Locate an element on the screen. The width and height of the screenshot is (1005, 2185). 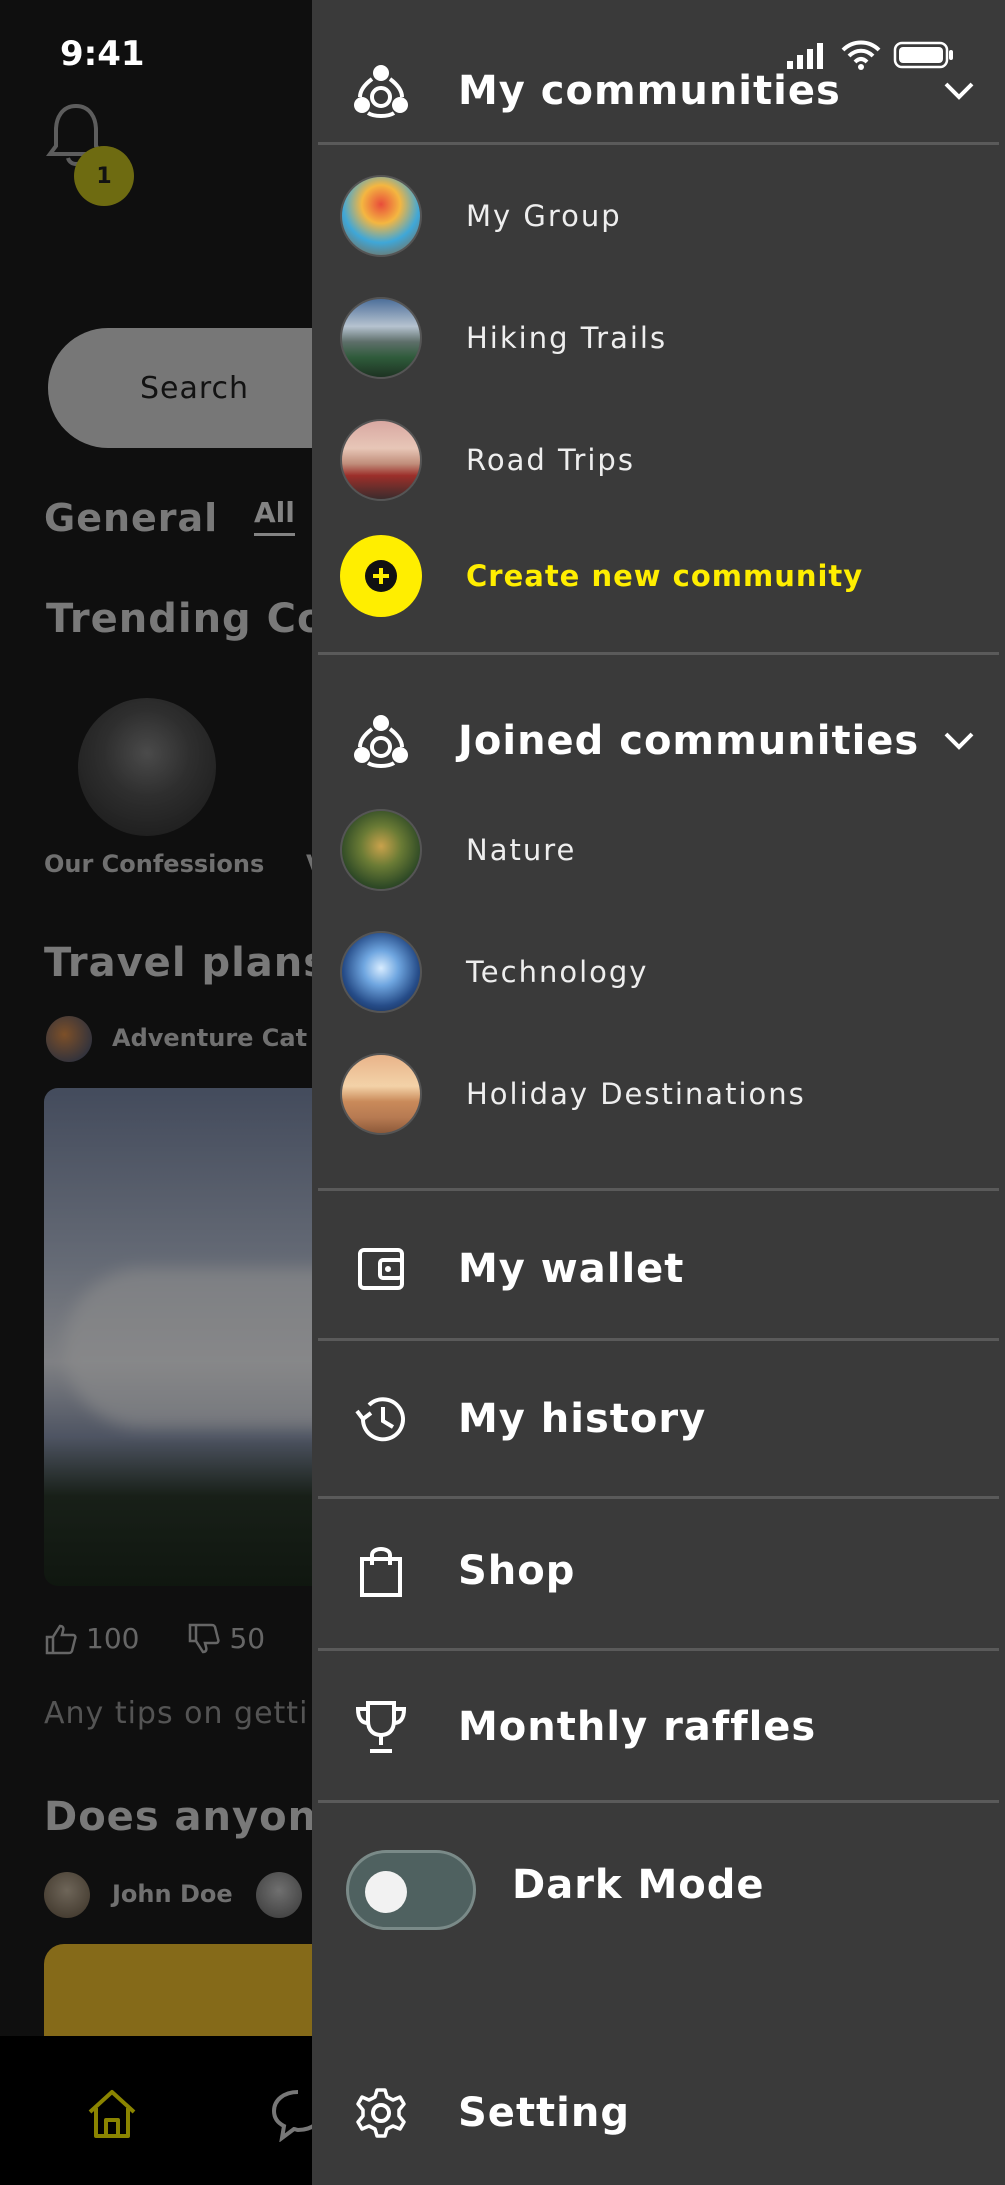
post-snippet: Any tips on getti is located at coordinates (176, 1713).